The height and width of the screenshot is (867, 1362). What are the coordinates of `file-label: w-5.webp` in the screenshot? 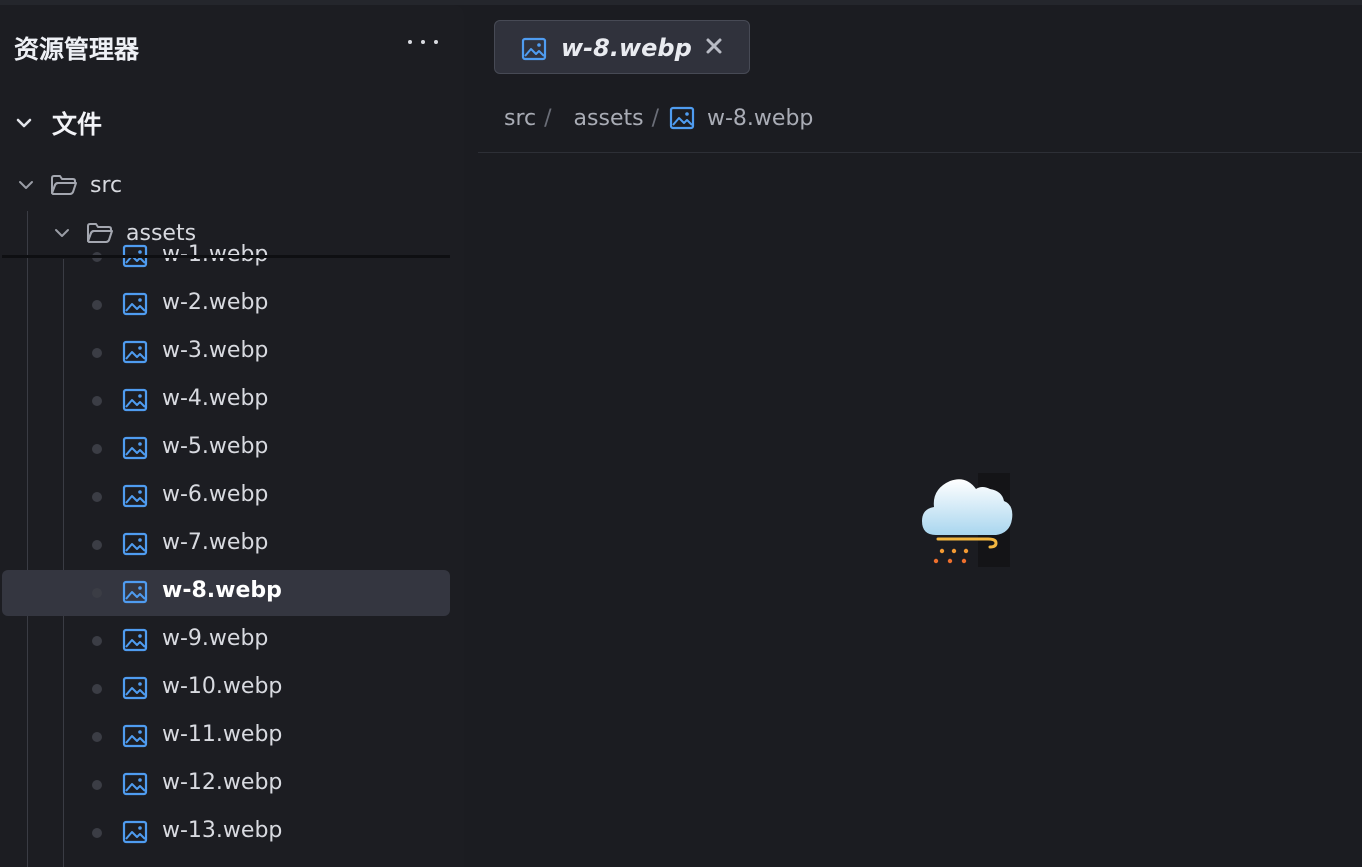 It's located at (215, 446).